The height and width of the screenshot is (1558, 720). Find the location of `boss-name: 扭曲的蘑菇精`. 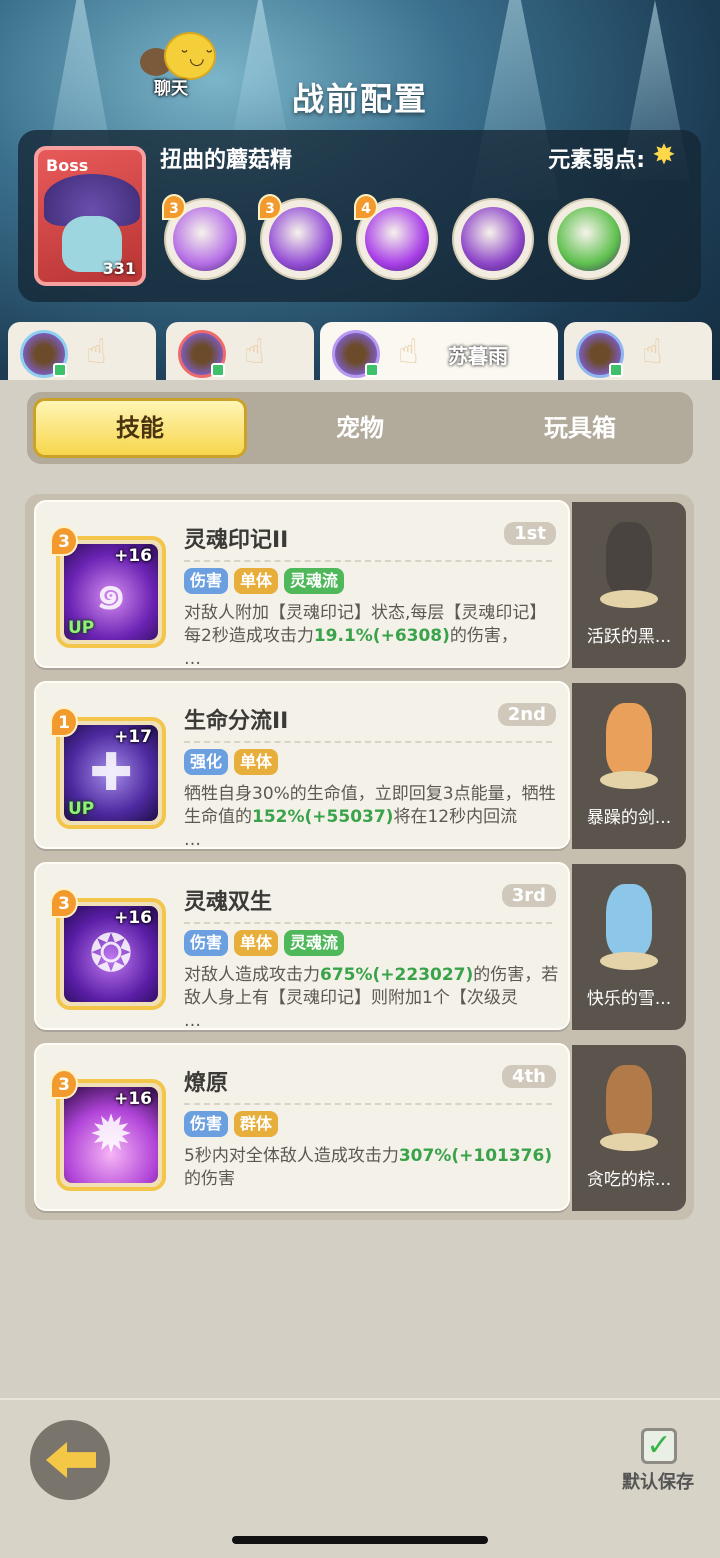

boss-name: 扭曲的蘑菇精 is located at coordinates (226, 160).